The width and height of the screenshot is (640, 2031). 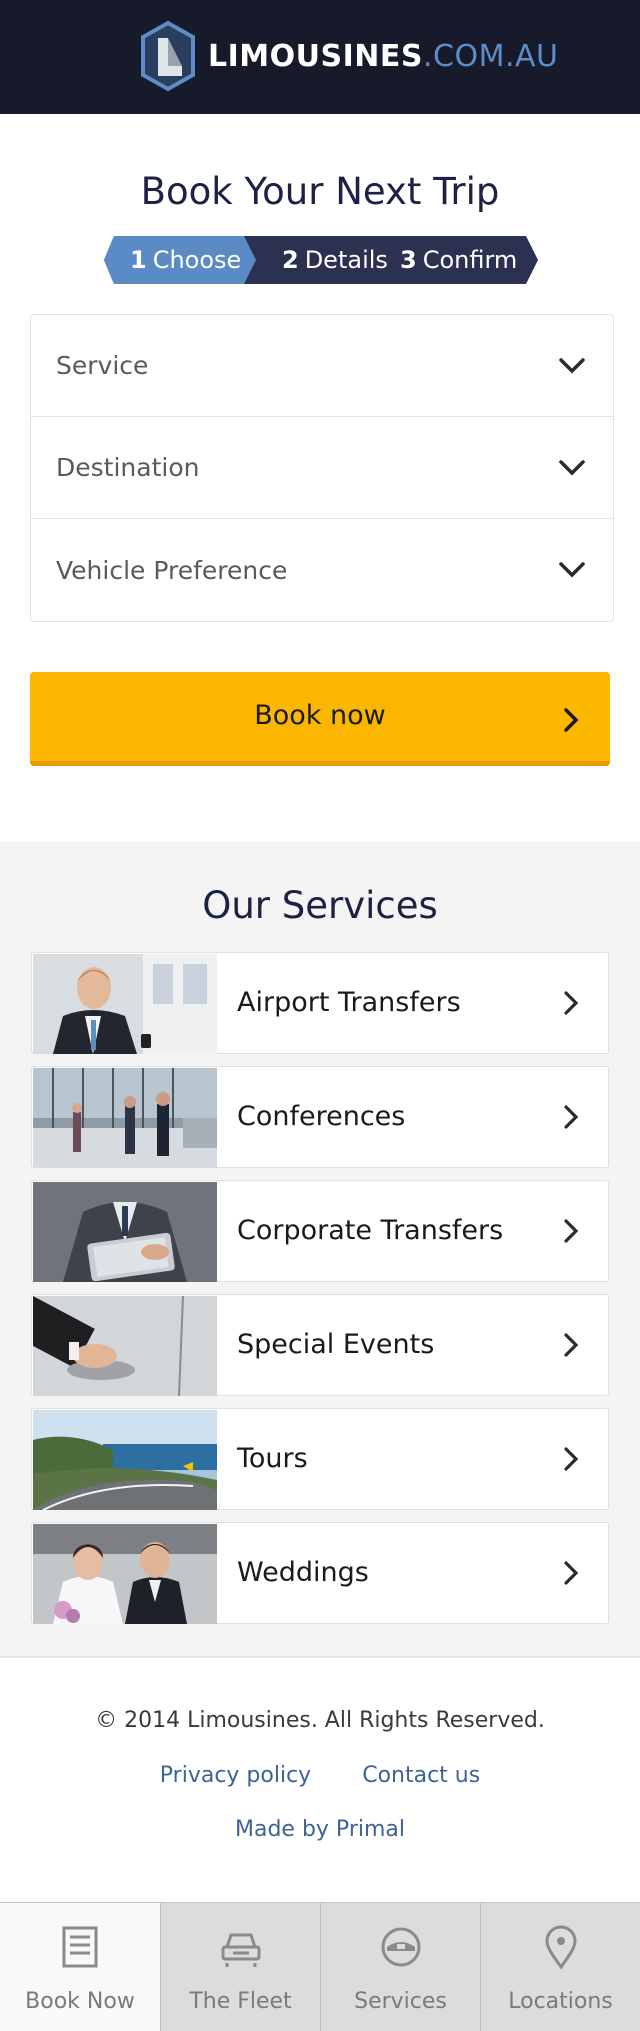 I want to click on service-select: Service, so click(x=322, y=366).